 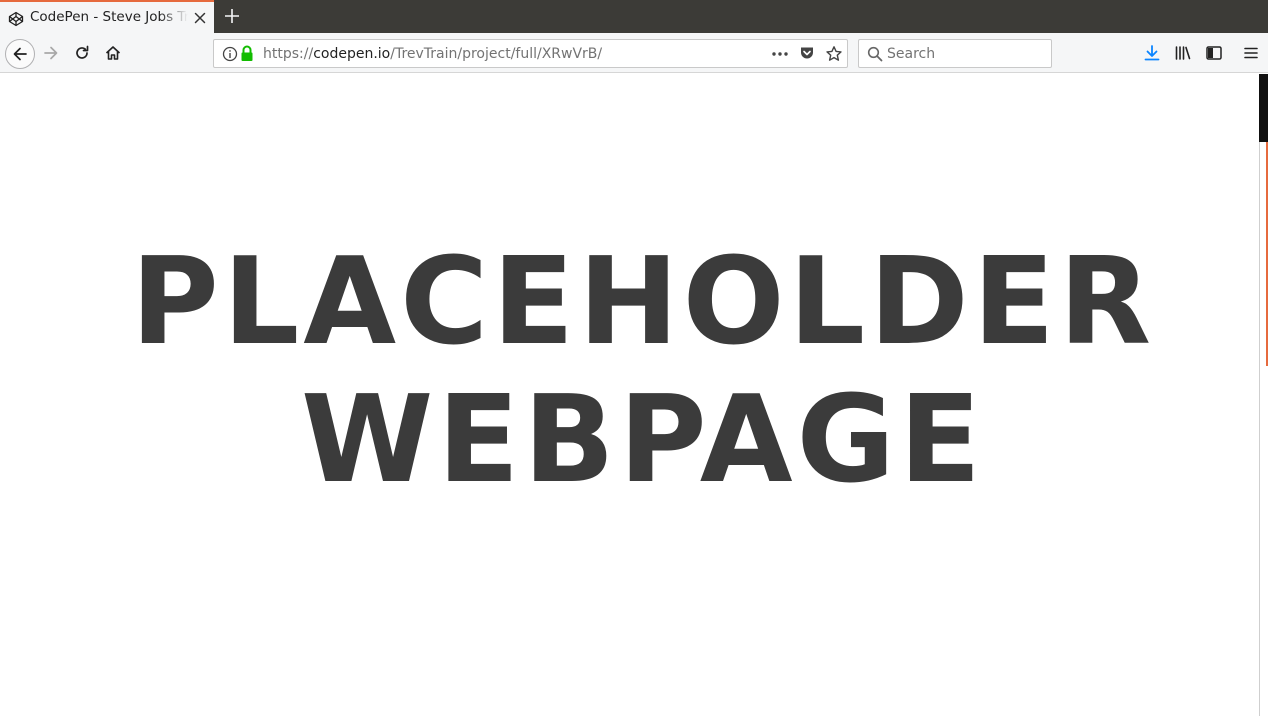 What do you see at coordinates (200, 18) in the screenshot?
I see `close-icon` at bounding box center [200, 18].